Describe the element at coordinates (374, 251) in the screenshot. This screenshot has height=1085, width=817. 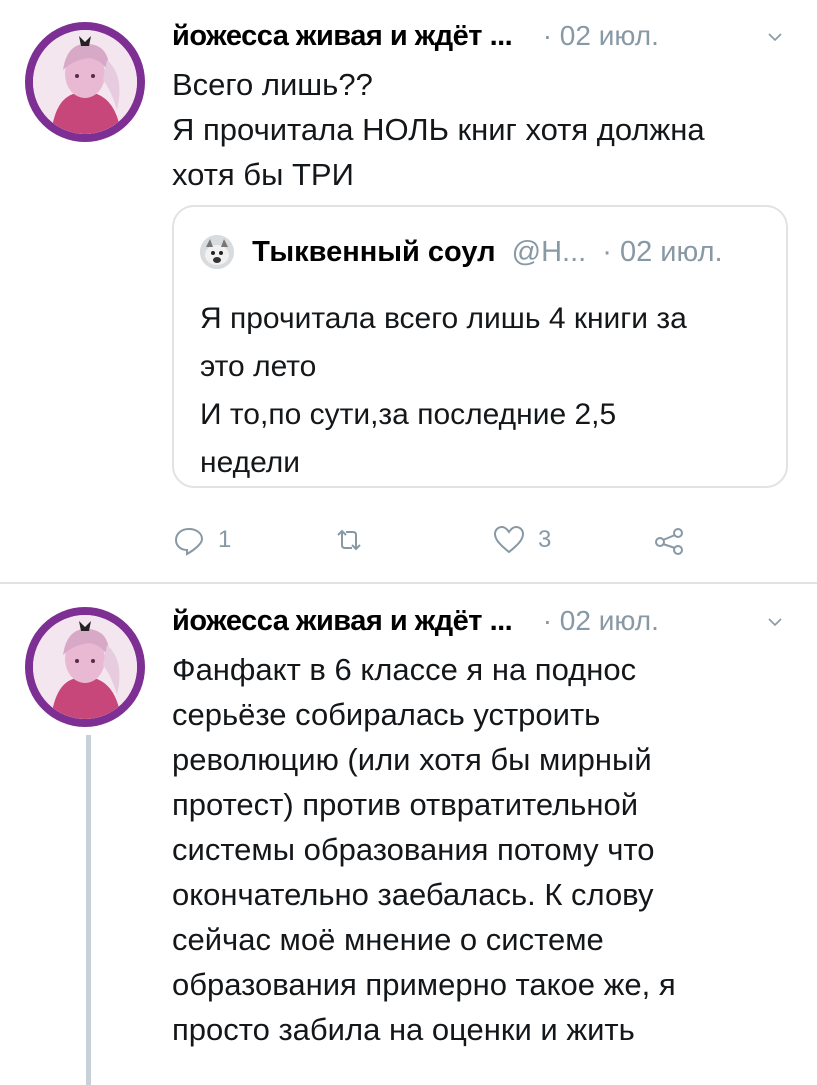
I see `quoted-author-name: Тыквенный соул` at that location.